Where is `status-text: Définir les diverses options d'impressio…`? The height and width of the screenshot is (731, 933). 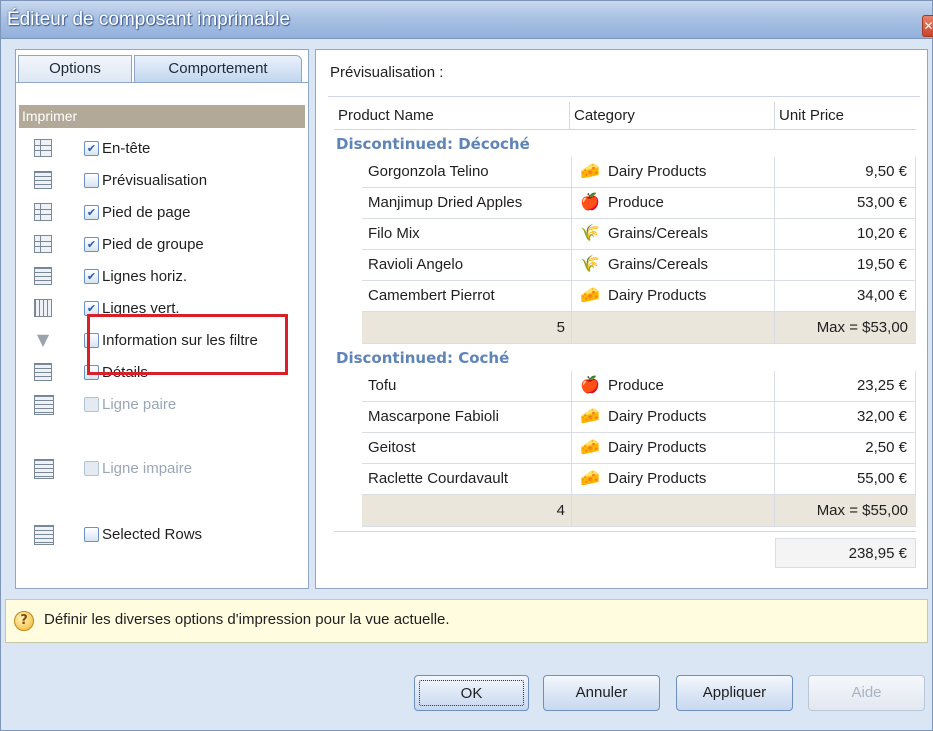
status-text: Définir les diverses options d'impressio… is located at coordinates (247, 619).